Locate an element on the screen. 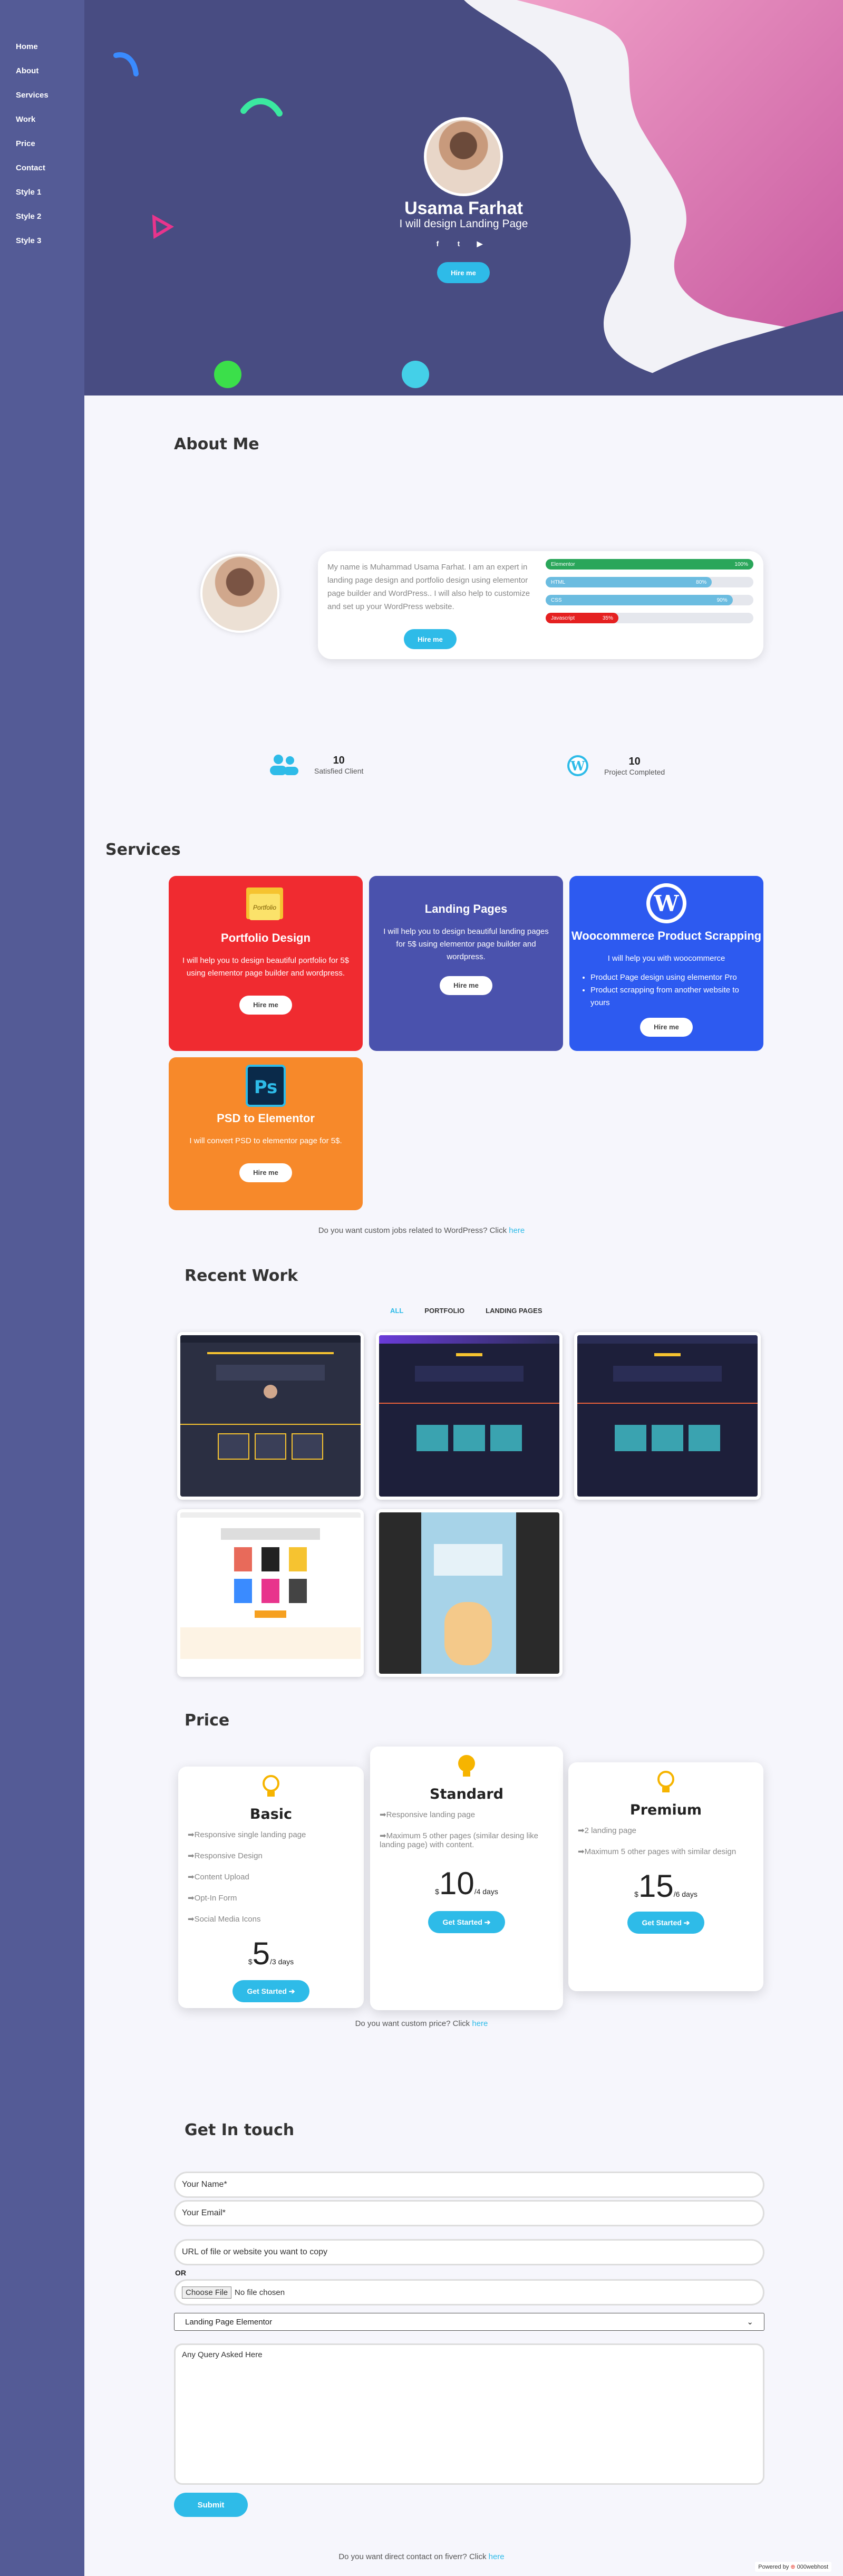 Image resolution: width=843 pixels, height=2576 pixels. url-field: URL of file or website you want to copy is located at coordinates (469, 2252).